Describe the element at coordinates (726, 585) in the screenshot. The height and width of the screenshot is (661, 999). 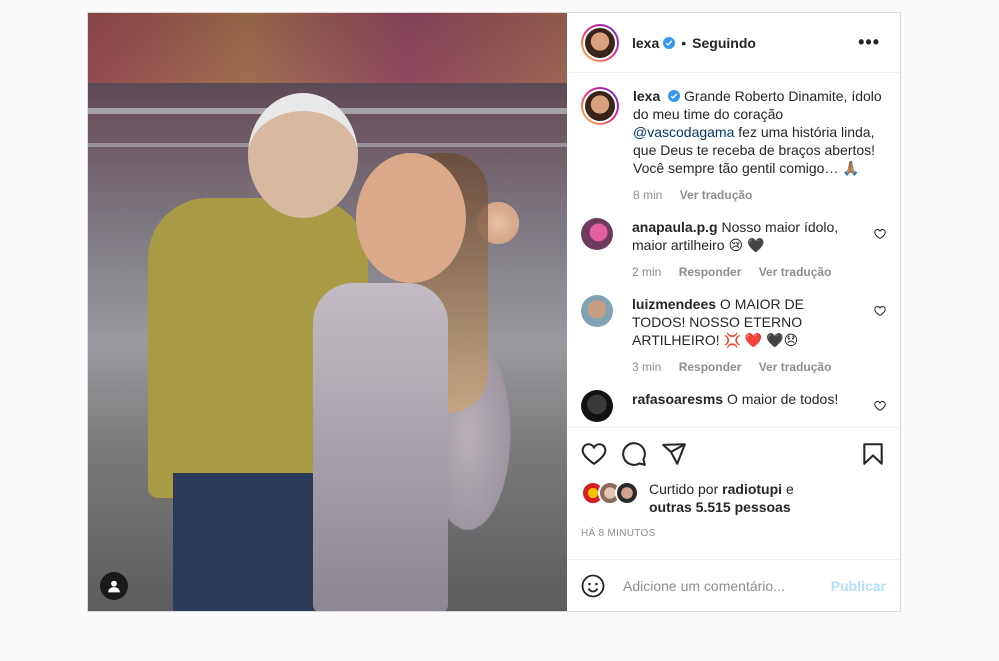
I see `comment-input` at that location.